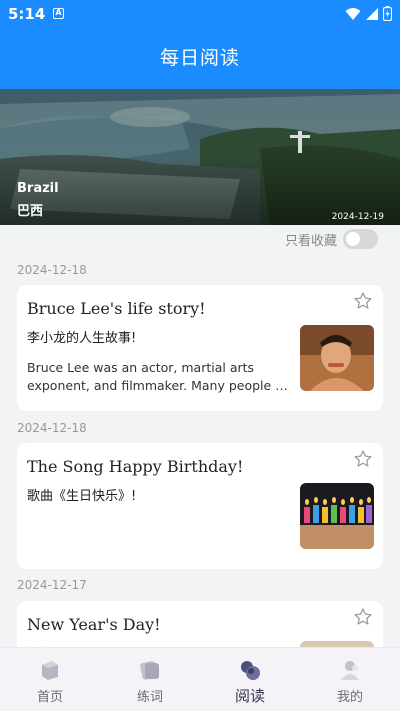  Describe the element at coordinates (82, 496) in the screenshot. I see `article-subtitle: 歌曲《生日快乐》!` at that location.